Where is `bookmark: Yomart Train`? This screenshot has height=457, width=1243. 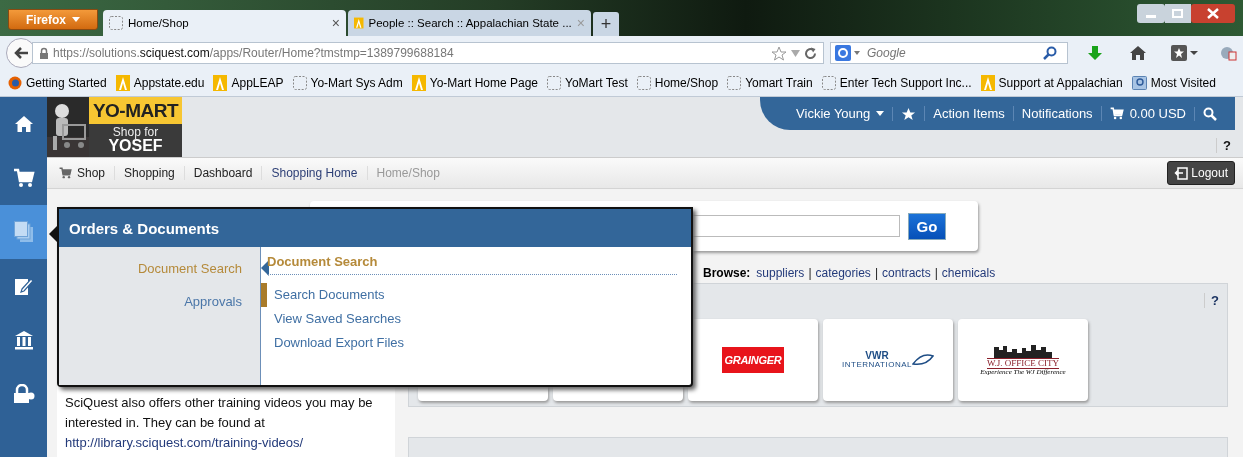
bookmark: Yomart Train is located at coordinates (770, 83).